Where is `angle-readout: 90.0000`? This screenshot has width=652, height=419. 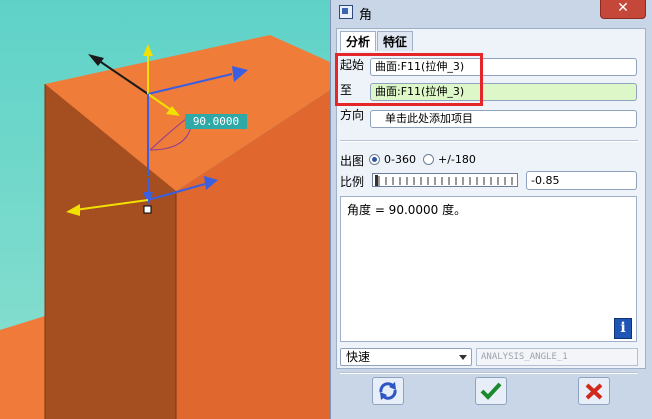 angle-readout: 90.0000 is located at coordinates (216, 121).